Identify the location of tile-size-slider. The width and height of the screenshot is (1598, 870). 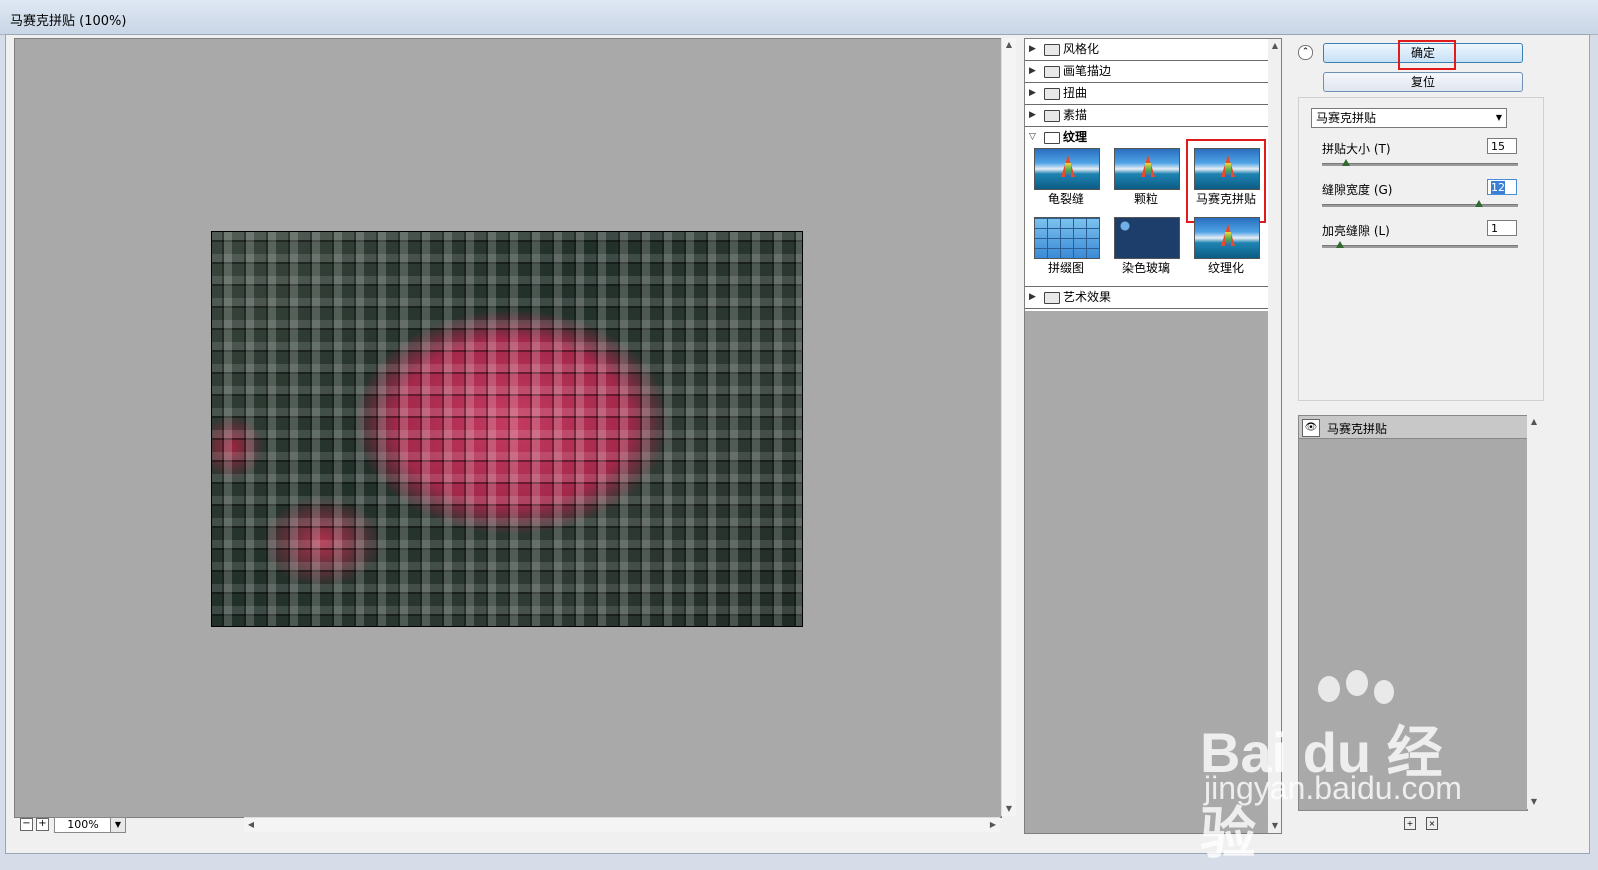
(1420, 164).